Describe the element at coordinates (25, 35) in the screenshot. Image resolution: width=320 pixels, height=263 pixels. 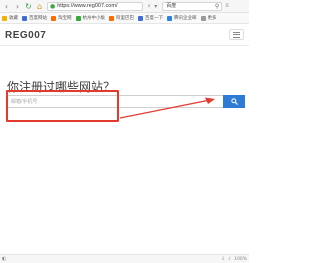
I see `site-logo: REG007` at that location.